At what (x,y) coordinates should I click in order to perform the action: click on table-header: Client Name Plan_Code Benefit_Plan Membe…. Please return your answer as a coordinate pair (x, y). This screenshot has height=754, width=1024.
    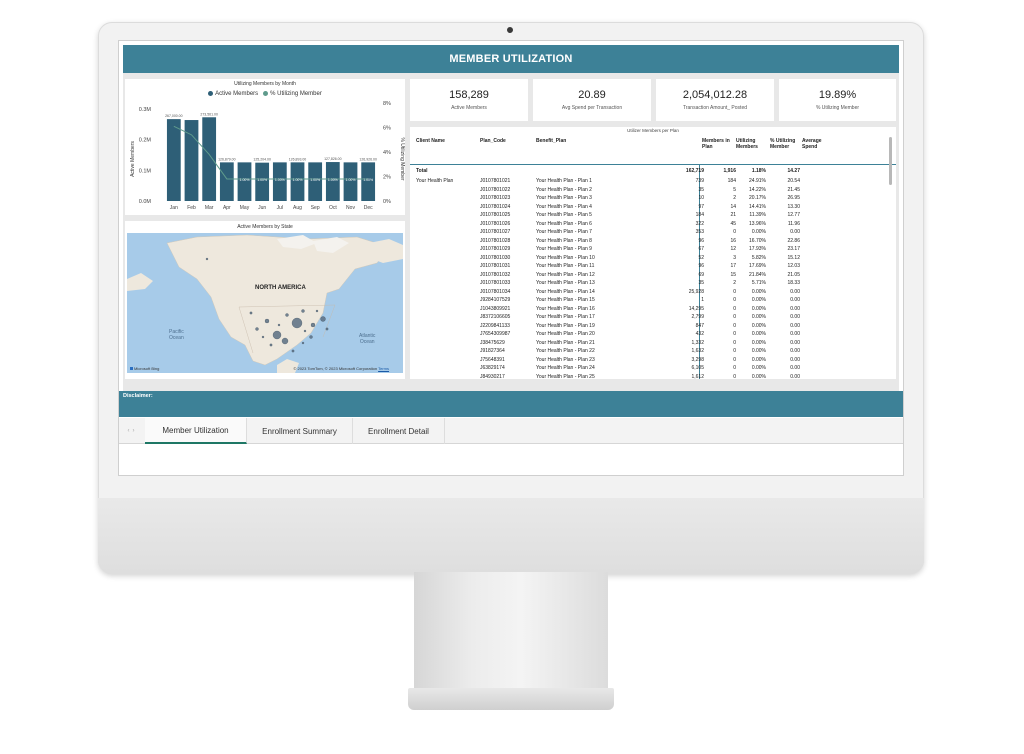
    Looking at the image, I should click on (653, 150).